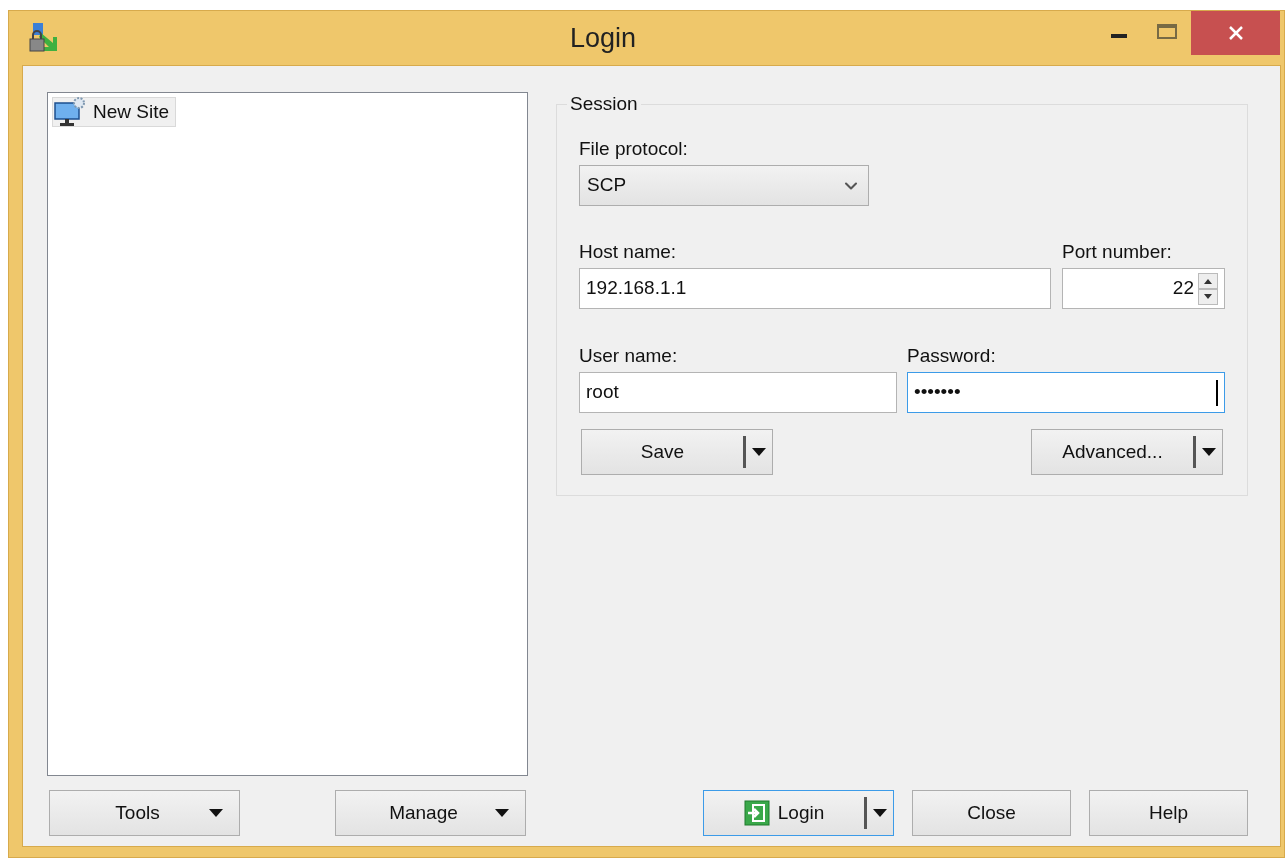 The image size is (1287, 866). Describe the element at coordinates (1143, 288) in the screenshot. I see `spin-field: 22` at that location.